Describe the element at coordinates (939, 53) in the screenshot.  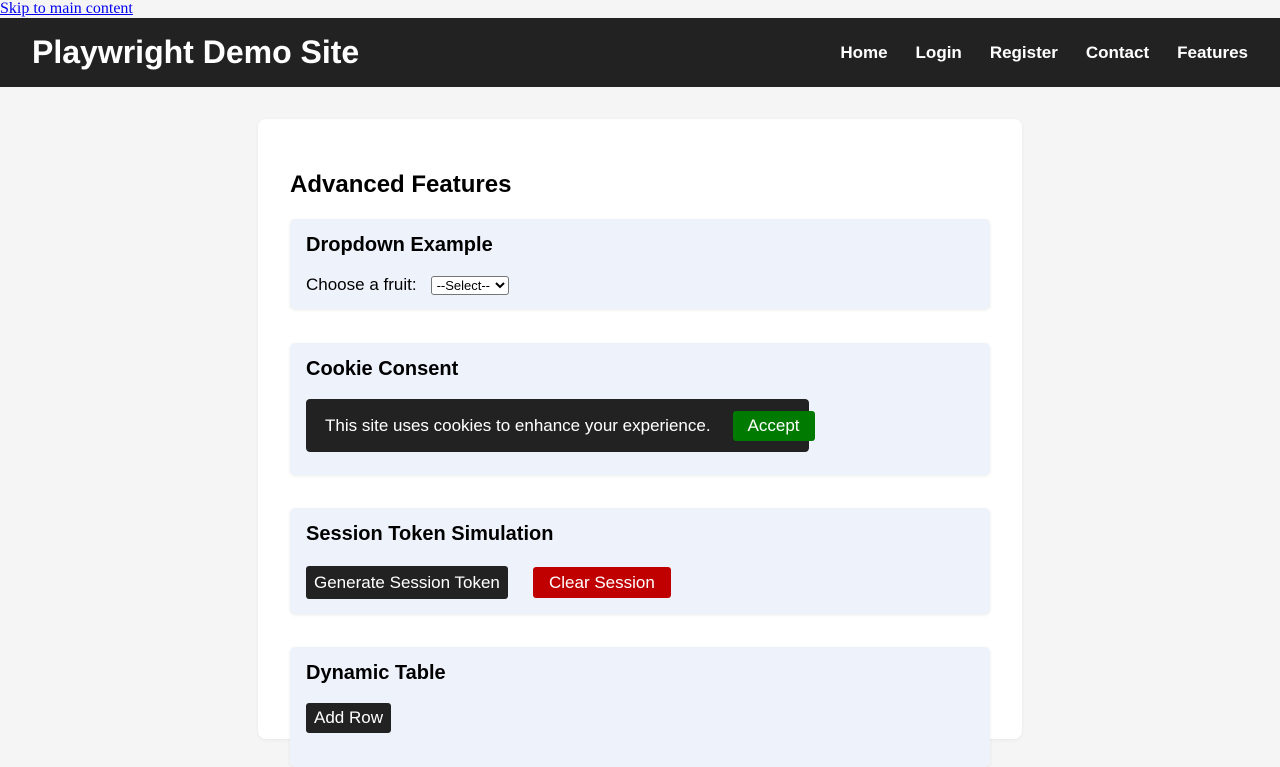
I see `nav-link-login: Login` at that location.